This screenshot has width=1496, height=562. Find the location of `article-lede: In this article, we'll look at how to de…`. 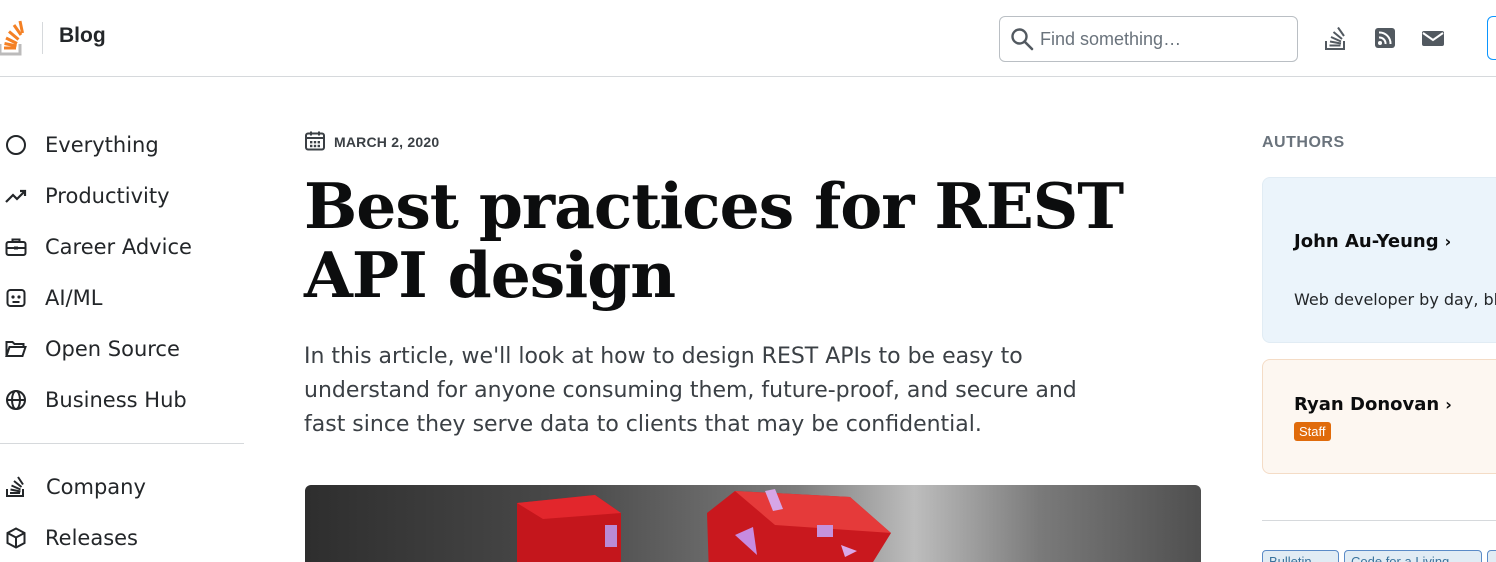

article-lede: In this article, we'll look at how to de… is located at coordinates (690, 390).